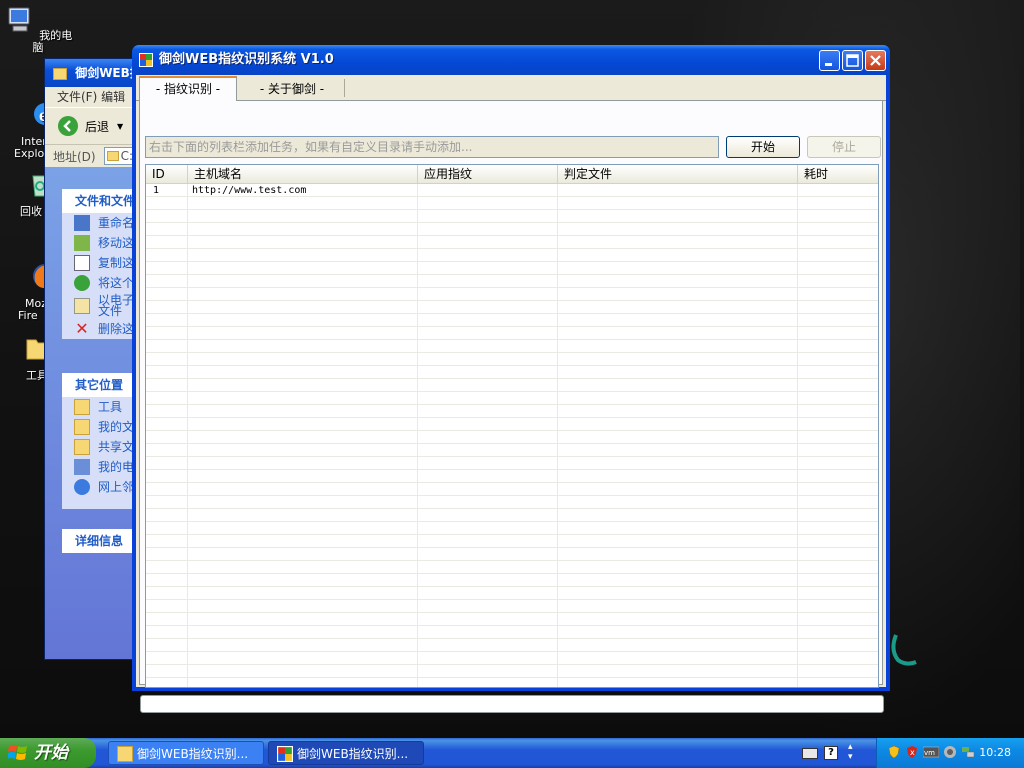 The height and width of the screenshot is (768, 1024). I want to click on chevron-down-icon: ▼, so click(120, 126).